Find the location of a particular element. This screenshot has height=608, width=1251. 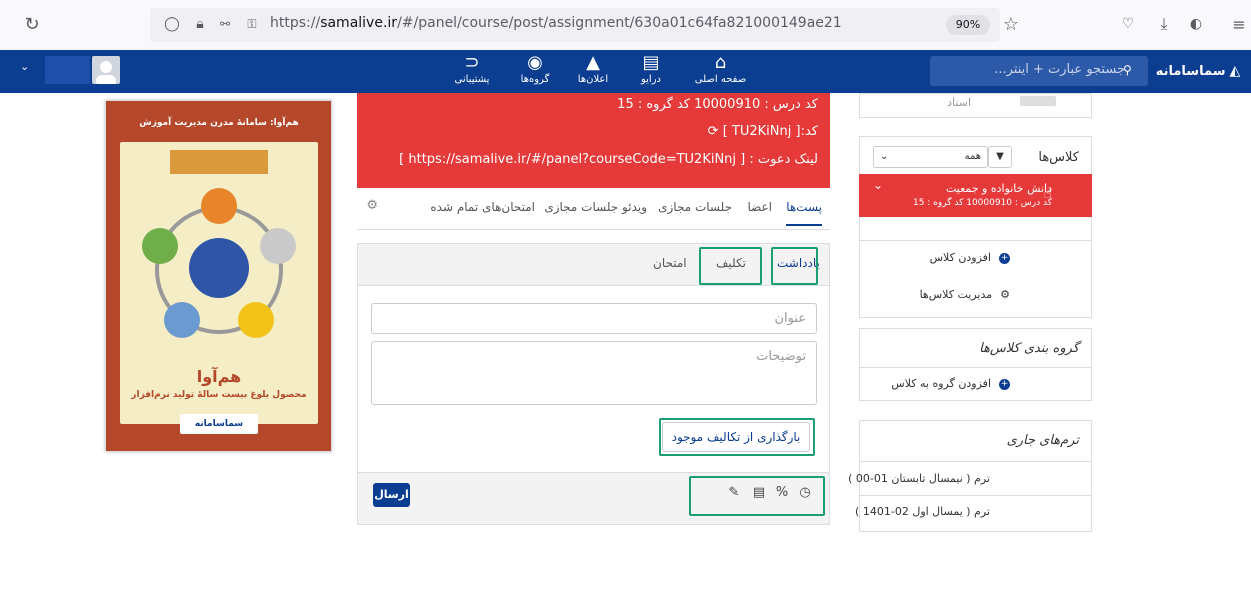

highlight-assignment-tab is located at coordinates (730, 266).